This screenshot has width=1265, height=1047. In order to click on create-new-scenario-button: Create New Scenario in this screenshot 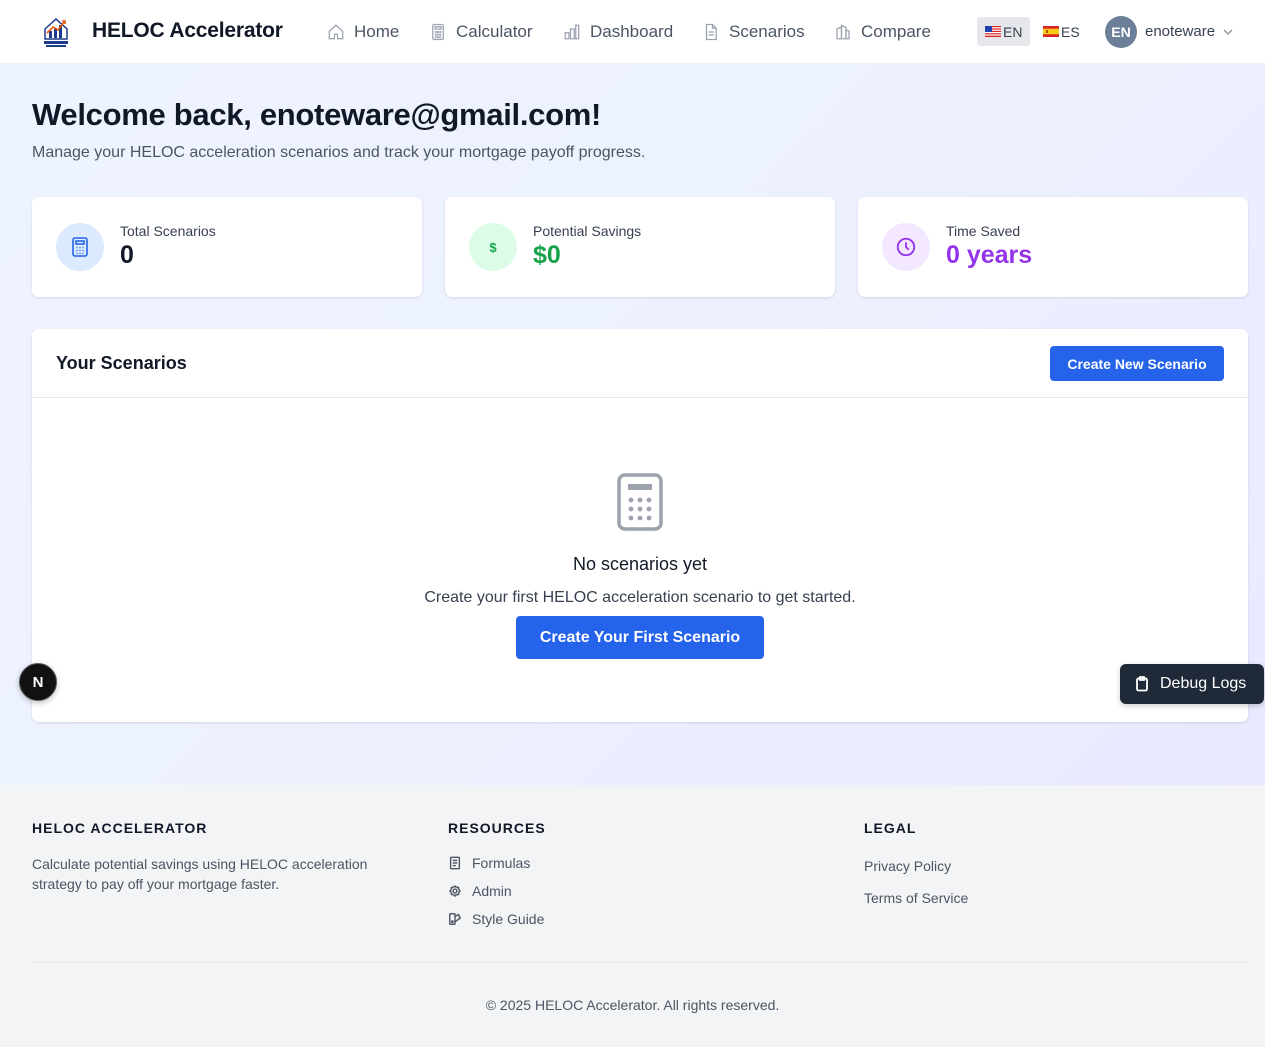, I will do `click(1137, 363)`.